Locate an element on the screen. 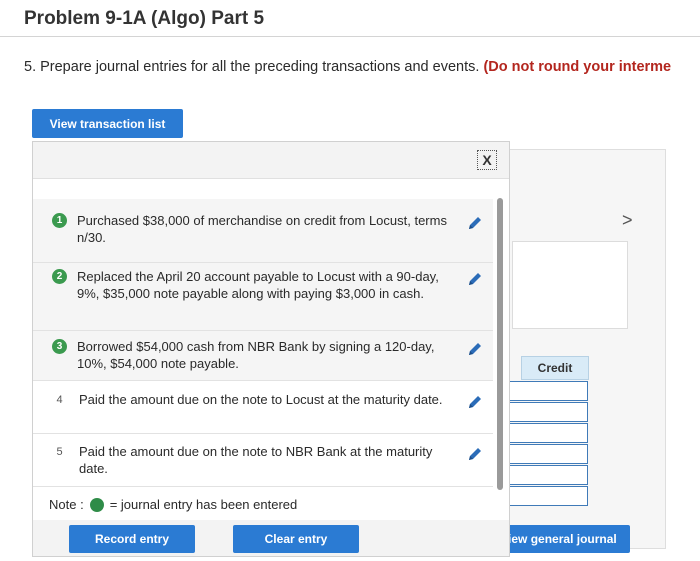 Image resolution: width=700 pixels, height=561 pixels. popup-footer: Record entry Clear entry is located at coordinates (271, 538).